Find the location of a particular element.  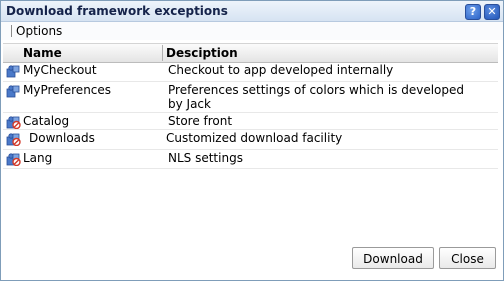

options-menu: Options is located at coordinates (39, 31).